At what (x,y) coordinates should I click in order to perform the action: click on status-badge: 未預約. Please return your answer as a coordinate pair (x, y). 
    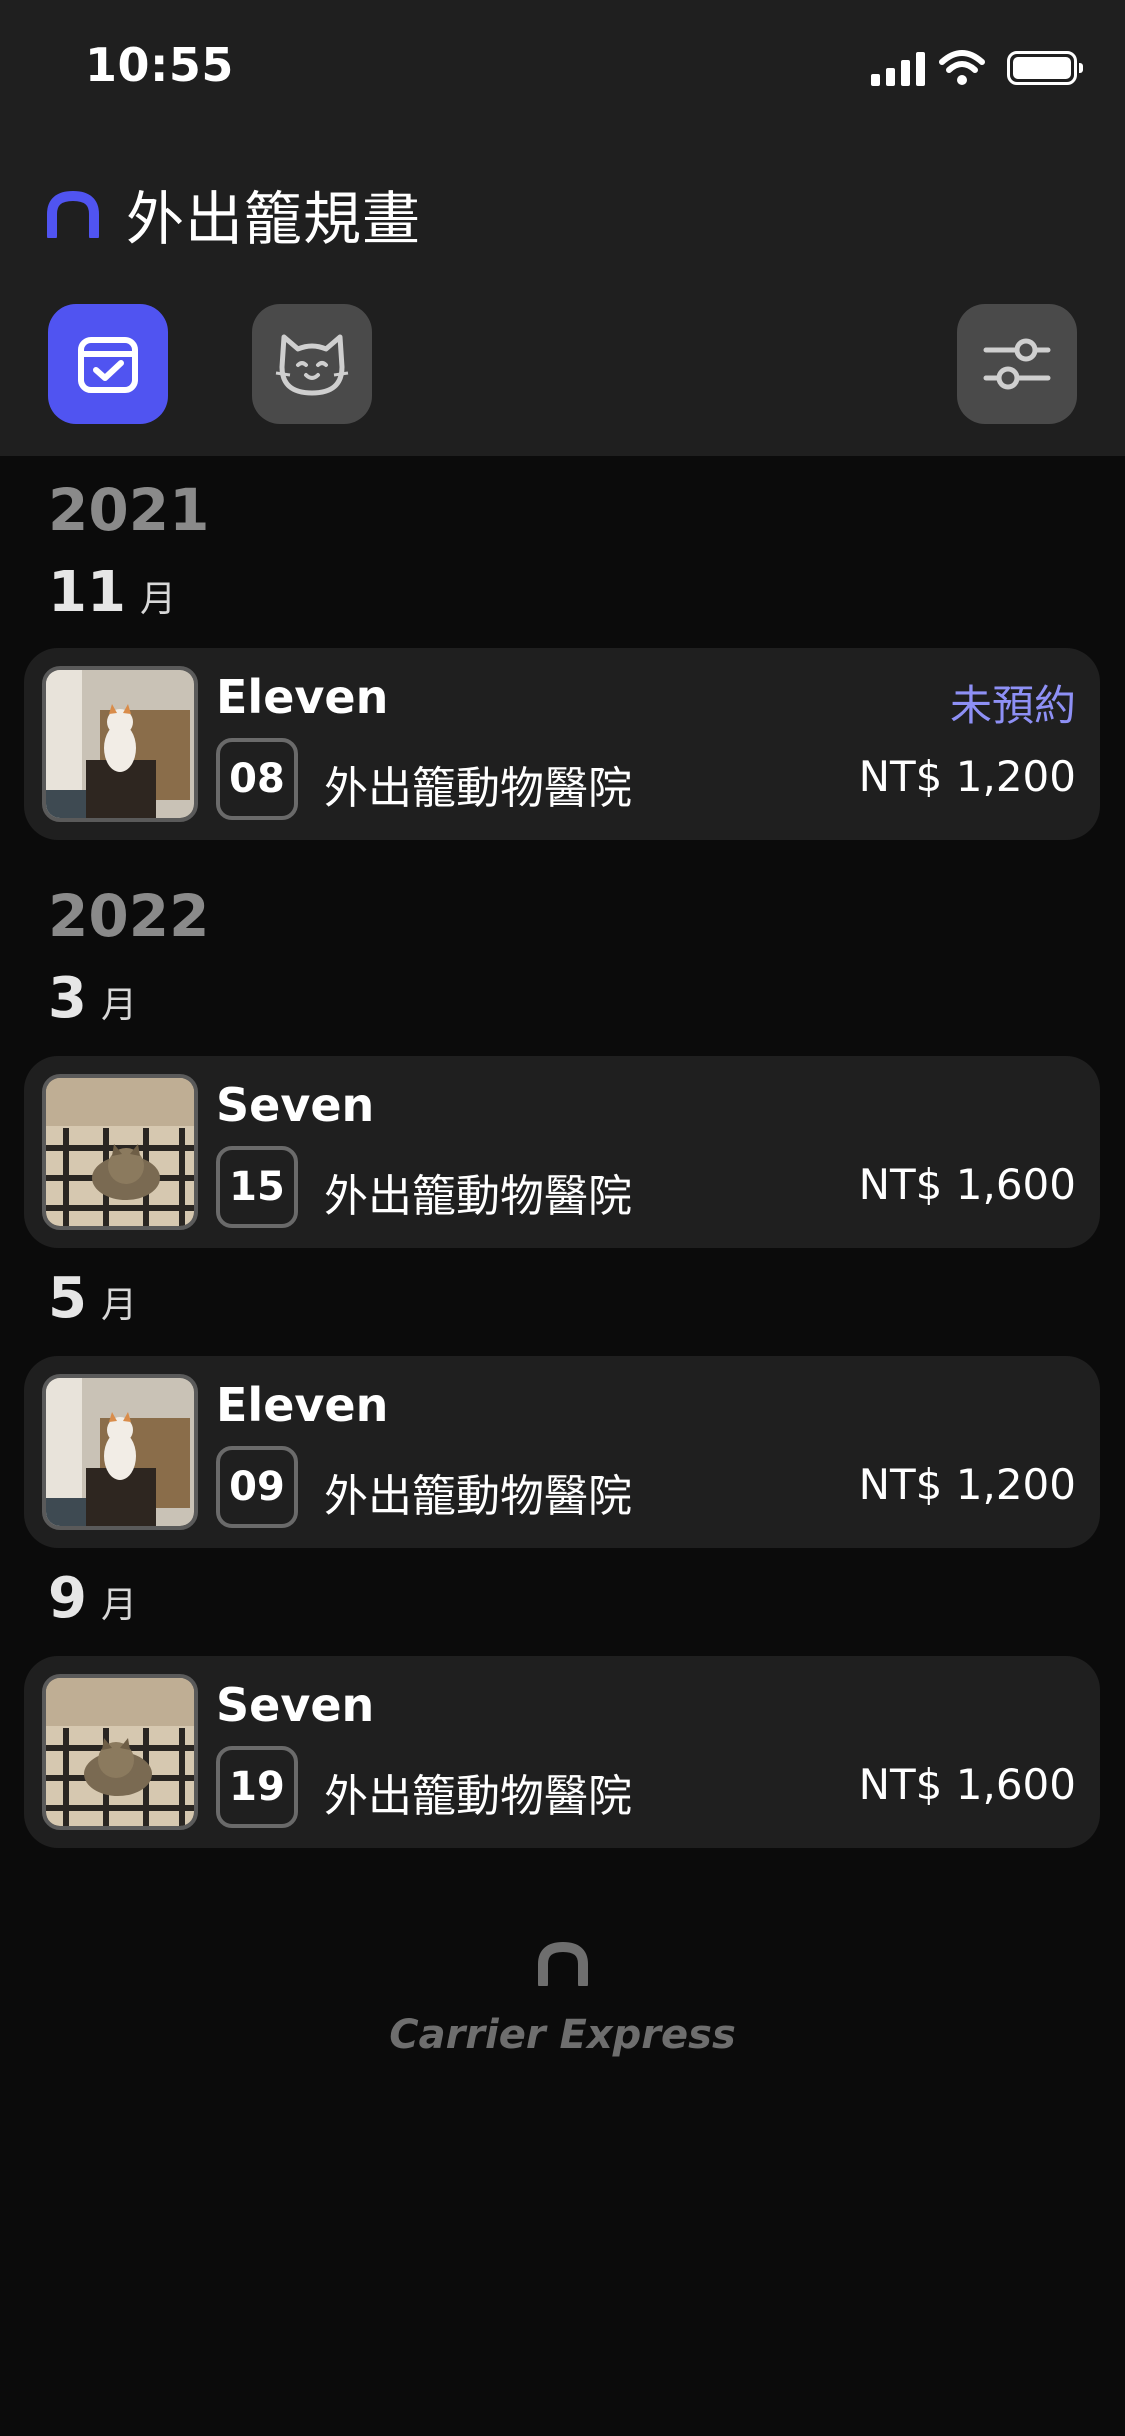
    Looking at the image, I should click on (1012, 705).